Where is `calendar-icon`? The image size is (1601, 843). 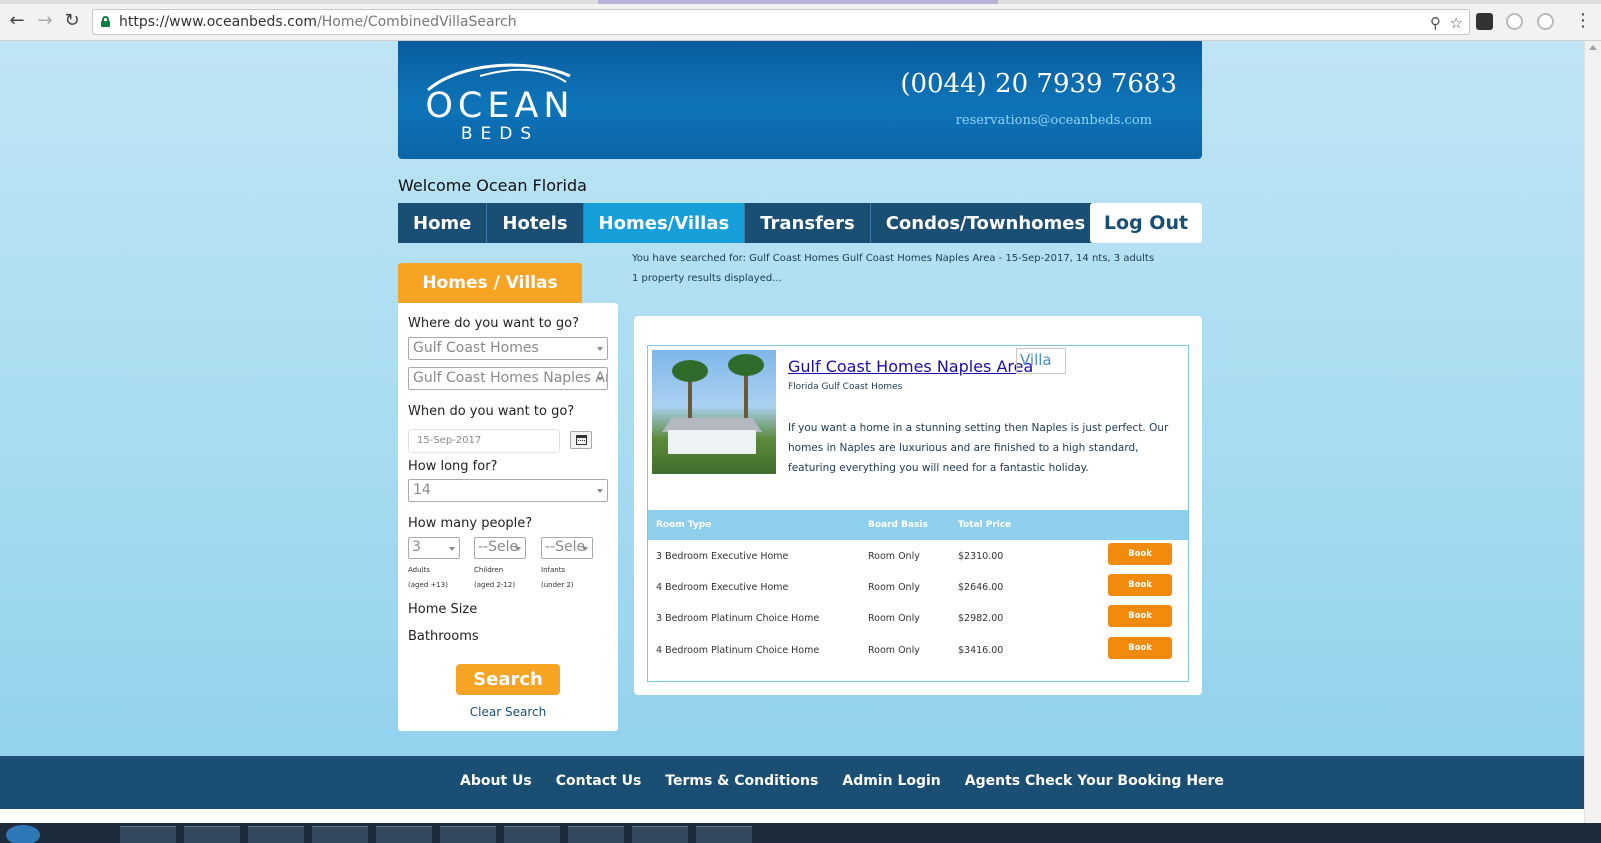
calendar-icon is located at coordinates (581, 440).